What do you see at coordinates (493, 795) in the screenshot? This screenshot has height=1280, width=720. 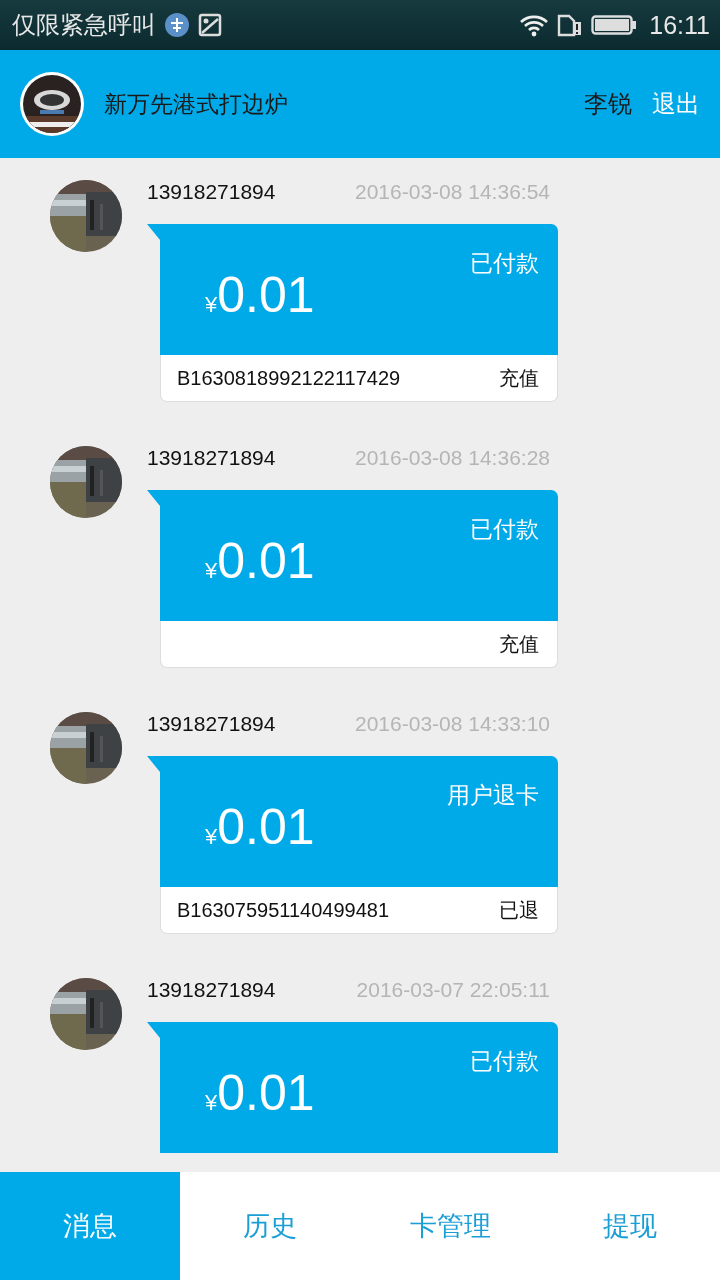 I see `payment-status: 用户退卡` at bounding box center [493, 795].